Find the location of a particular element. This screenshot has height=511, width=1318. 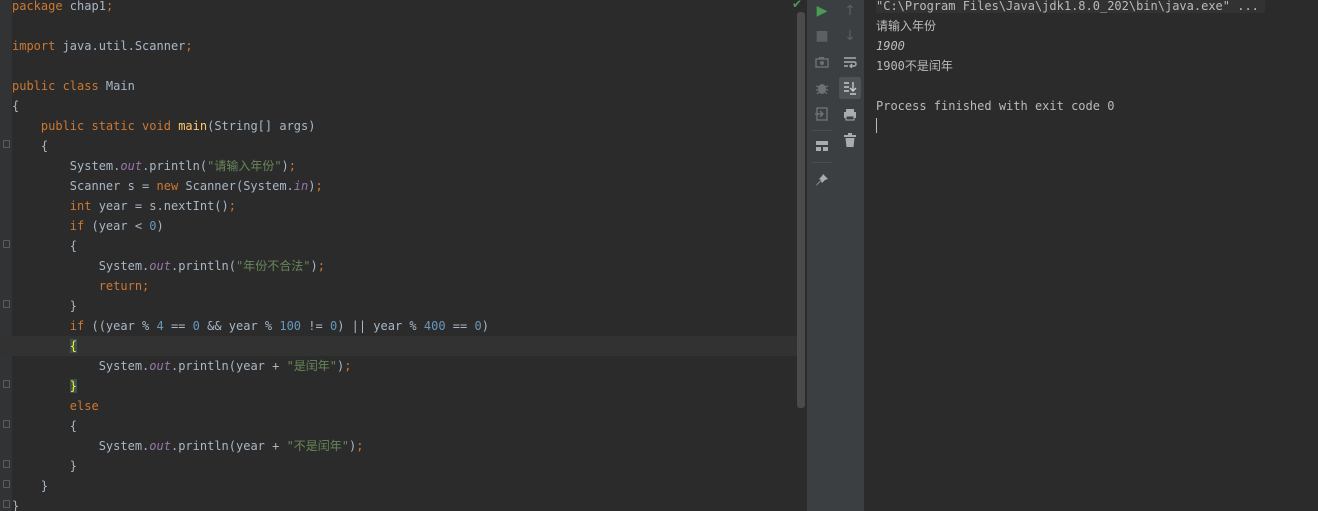

bug-icon is located at coordinates (822, 88).